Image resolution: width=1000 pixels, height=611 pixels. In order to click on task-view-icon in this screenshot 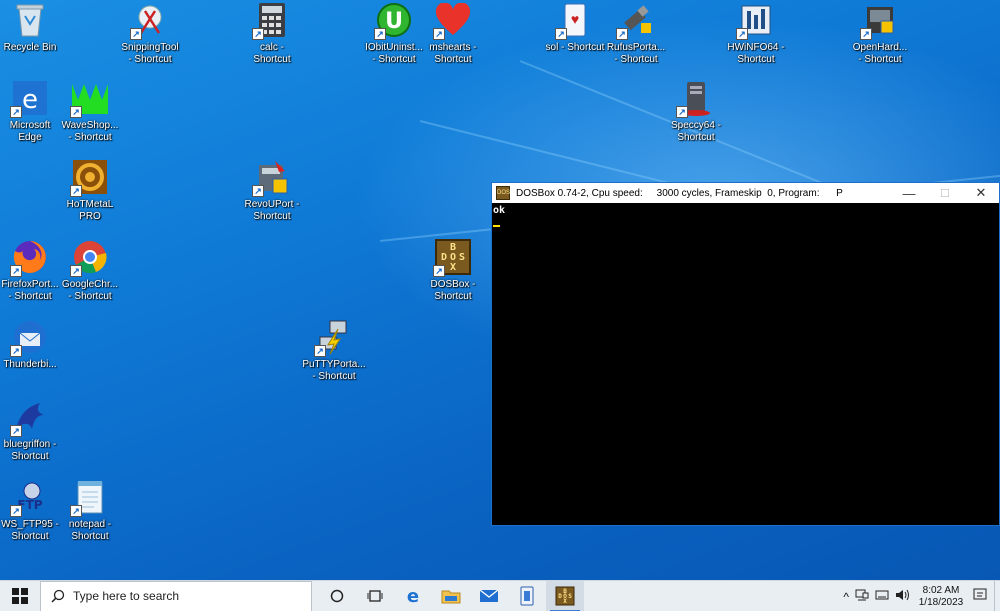, I will do `click(375, 596)`.